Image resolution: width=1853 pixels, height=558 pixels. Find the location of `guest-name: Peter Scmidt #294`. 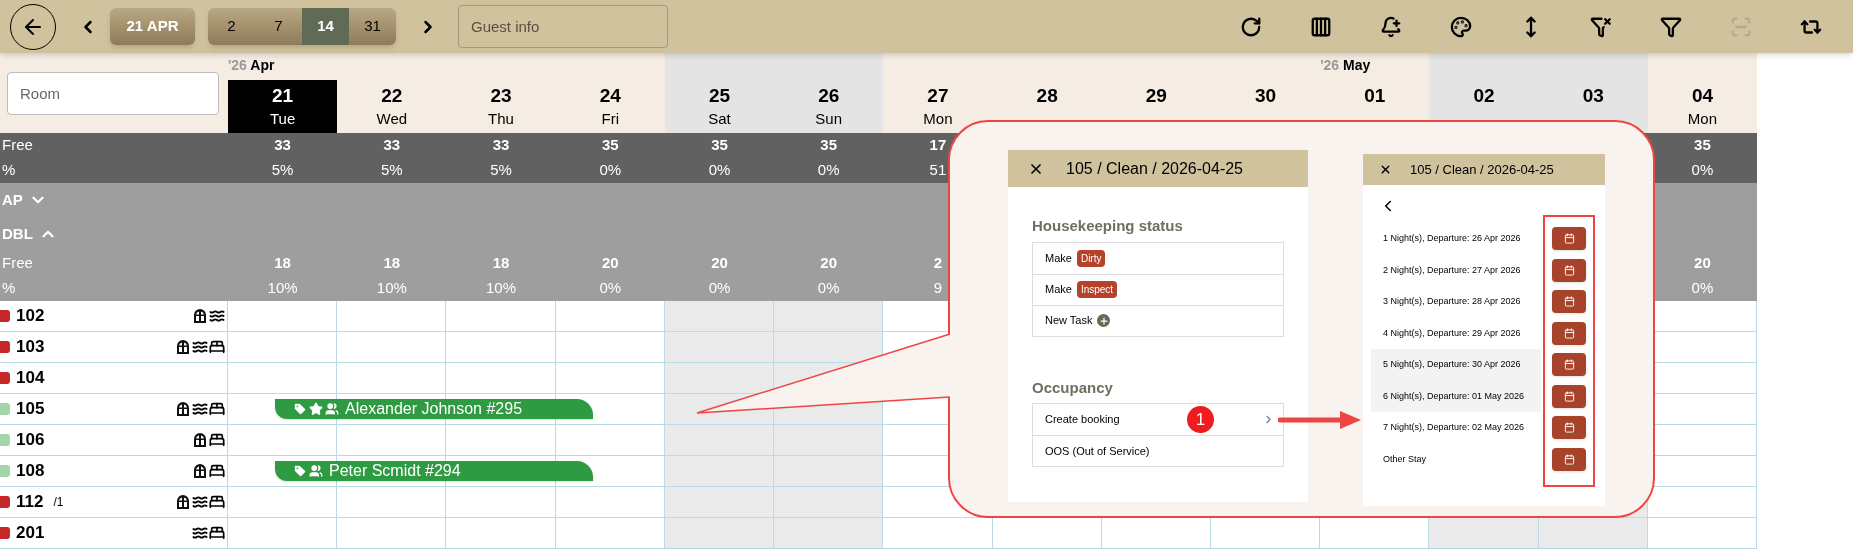

guest-name: Peter Scmidt #294 is located at coordinates (395, 471).